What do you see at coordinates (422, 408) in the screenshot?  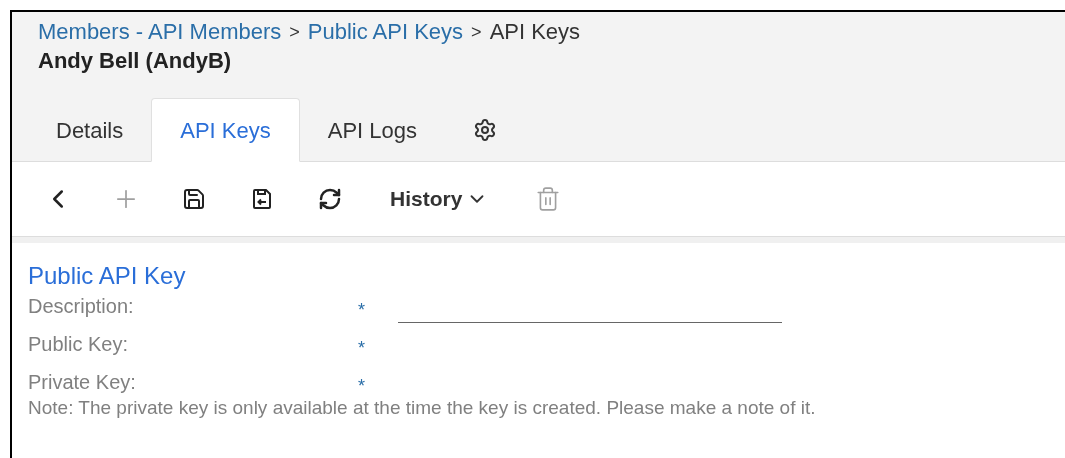 I see `note-text: Note: The private key is only available at the time the key is created. Please make a note of it.` at bounding box center [422, 408].